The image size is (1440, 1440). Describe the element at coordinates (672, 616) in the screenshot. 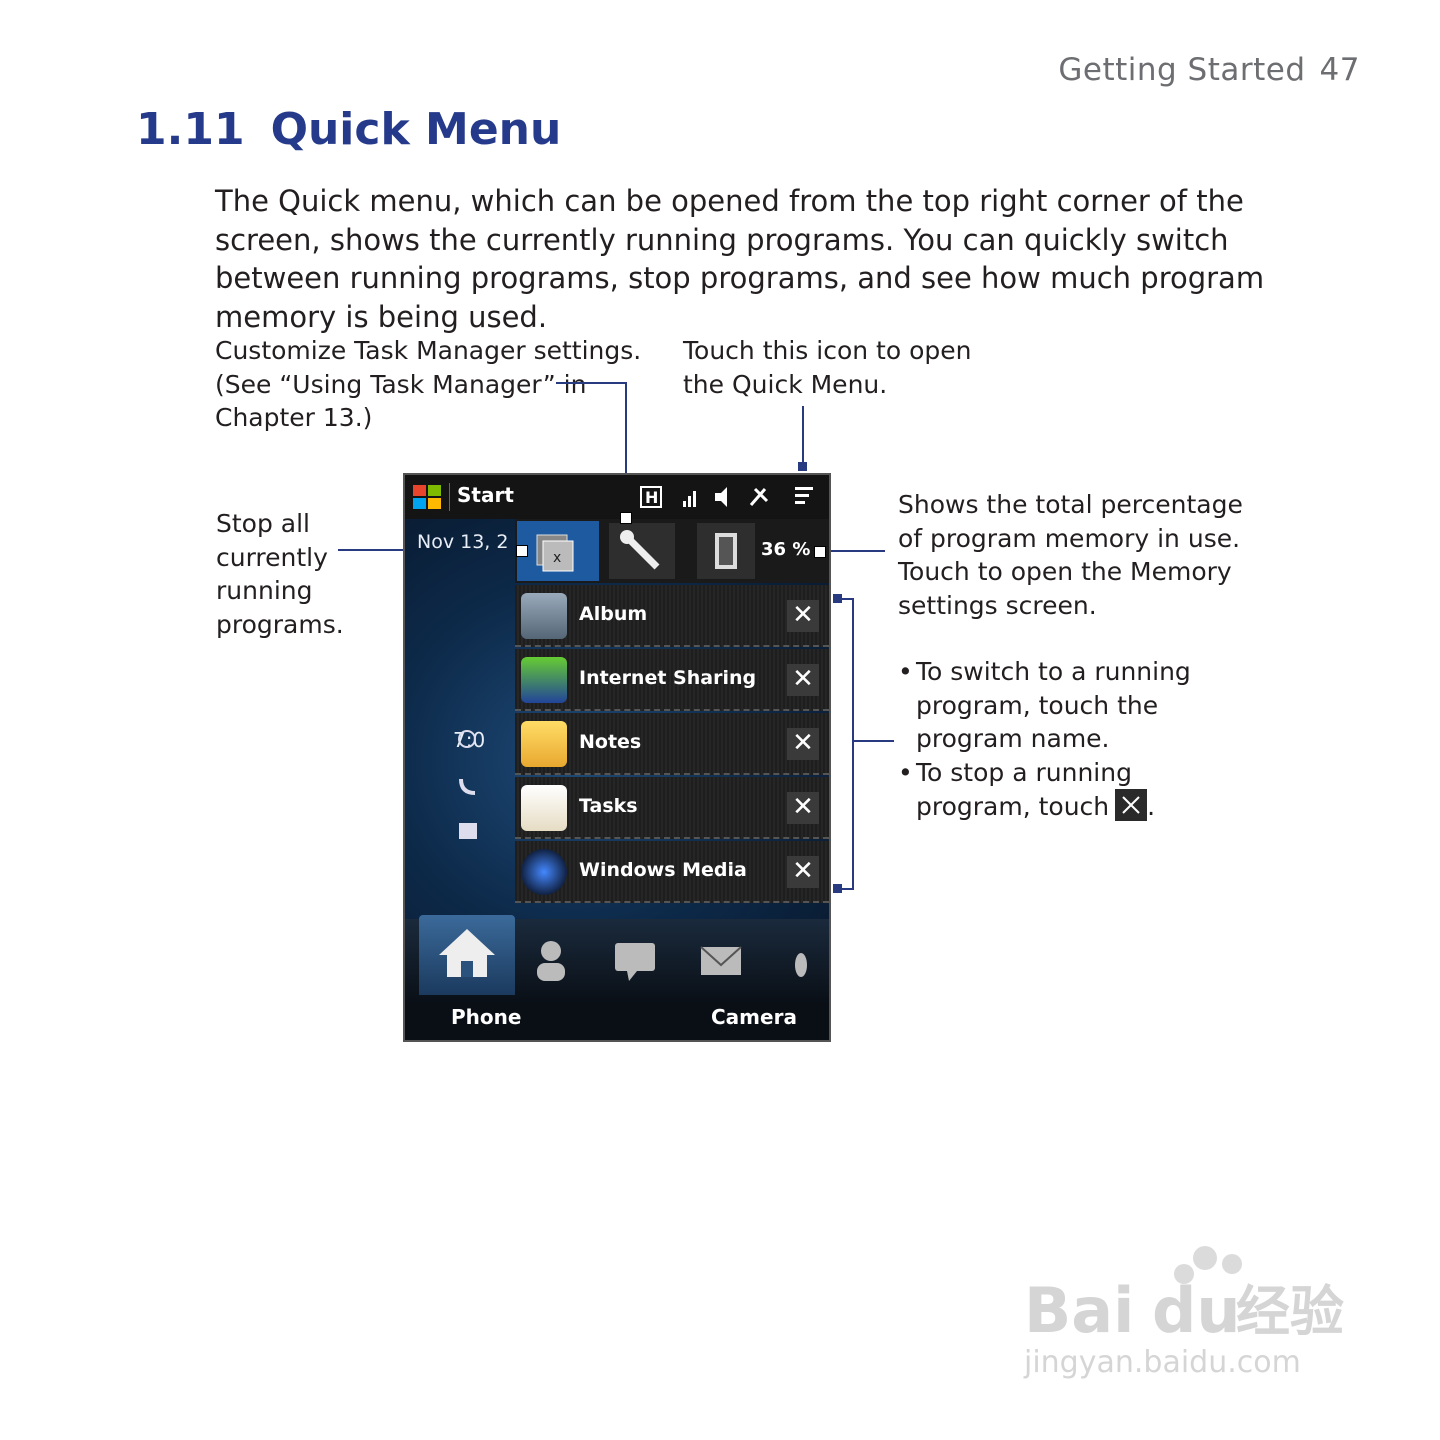

I see `program-row: Album ✕` at that location.